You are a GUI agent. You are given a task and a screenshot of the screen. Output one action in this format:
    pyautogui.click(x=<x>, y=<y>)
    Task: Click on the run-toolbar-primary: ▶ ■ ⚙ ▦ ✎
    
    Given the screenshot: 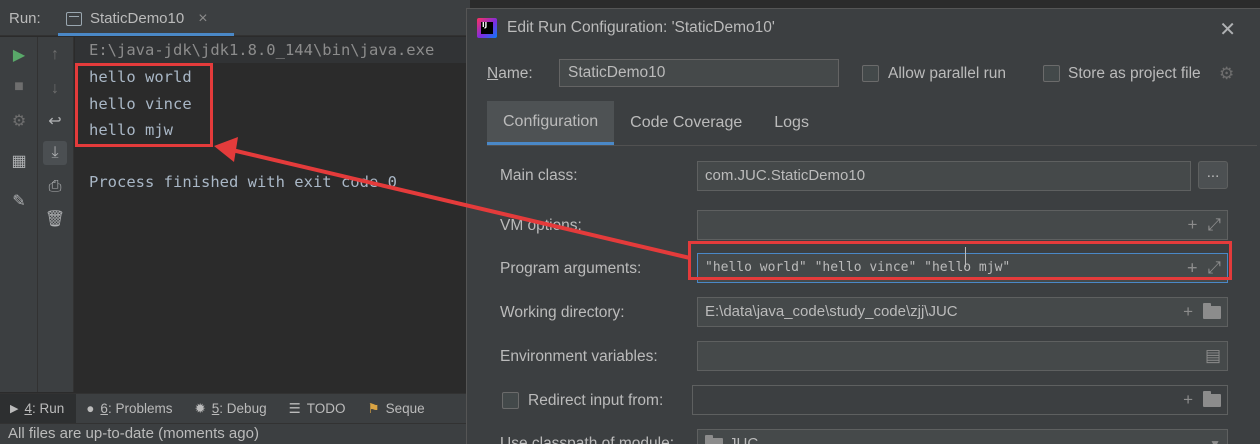 What is the action you would take?
    pyautogui.click(x=19, y=214)
    